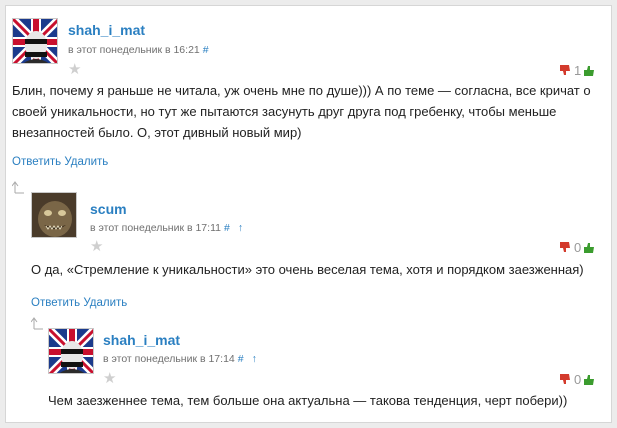  I want to click on creature-avatar-image, so click(54, 215).